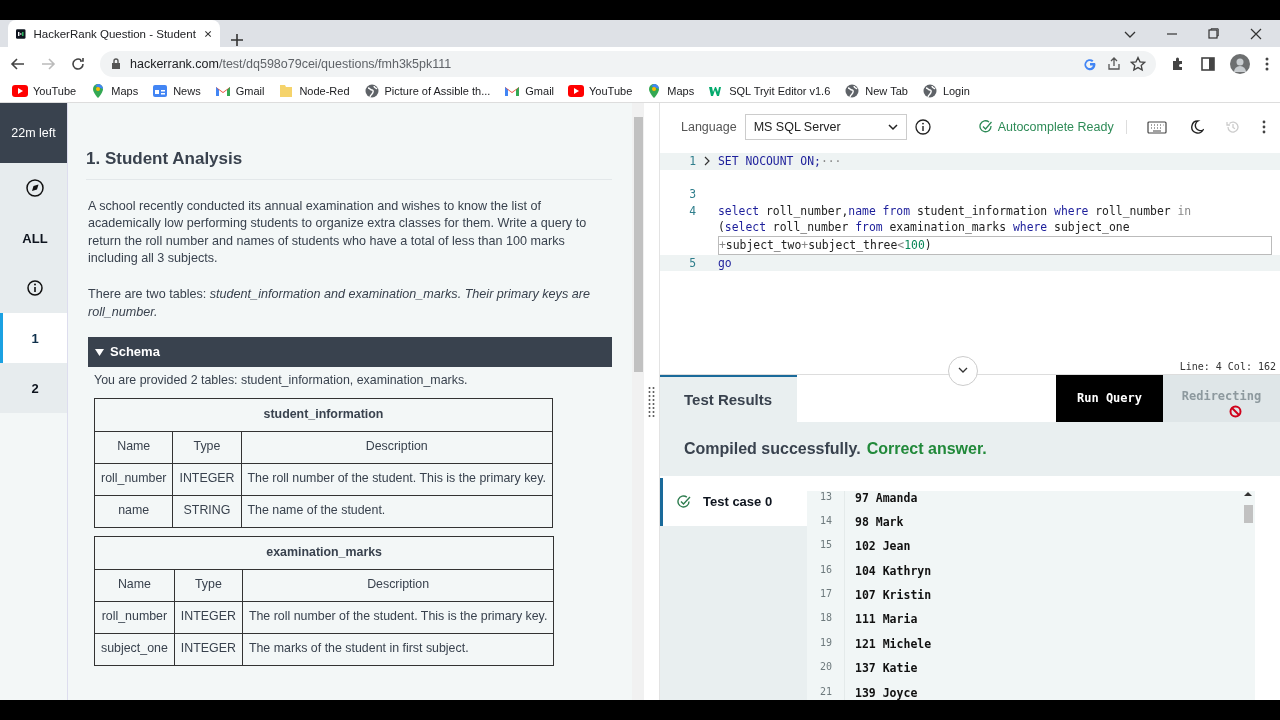  I want to click on restore-icon, so click(1214, 33).